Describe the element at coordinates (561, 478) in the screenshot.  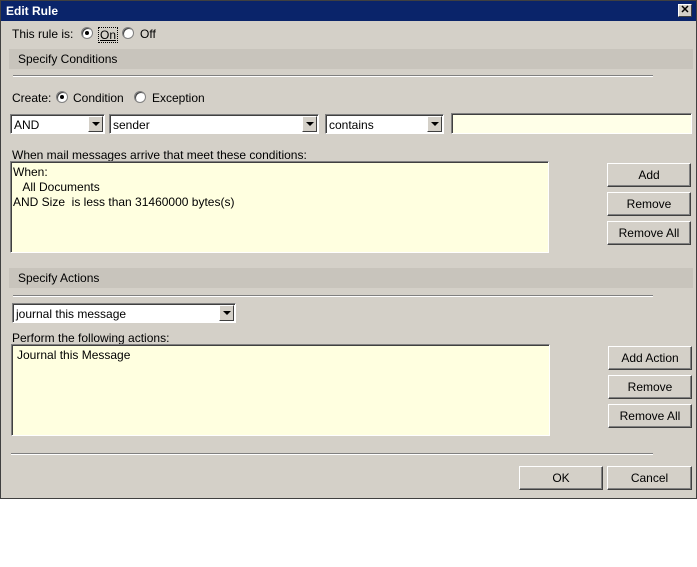
I see `ok-button: OK` at that location.